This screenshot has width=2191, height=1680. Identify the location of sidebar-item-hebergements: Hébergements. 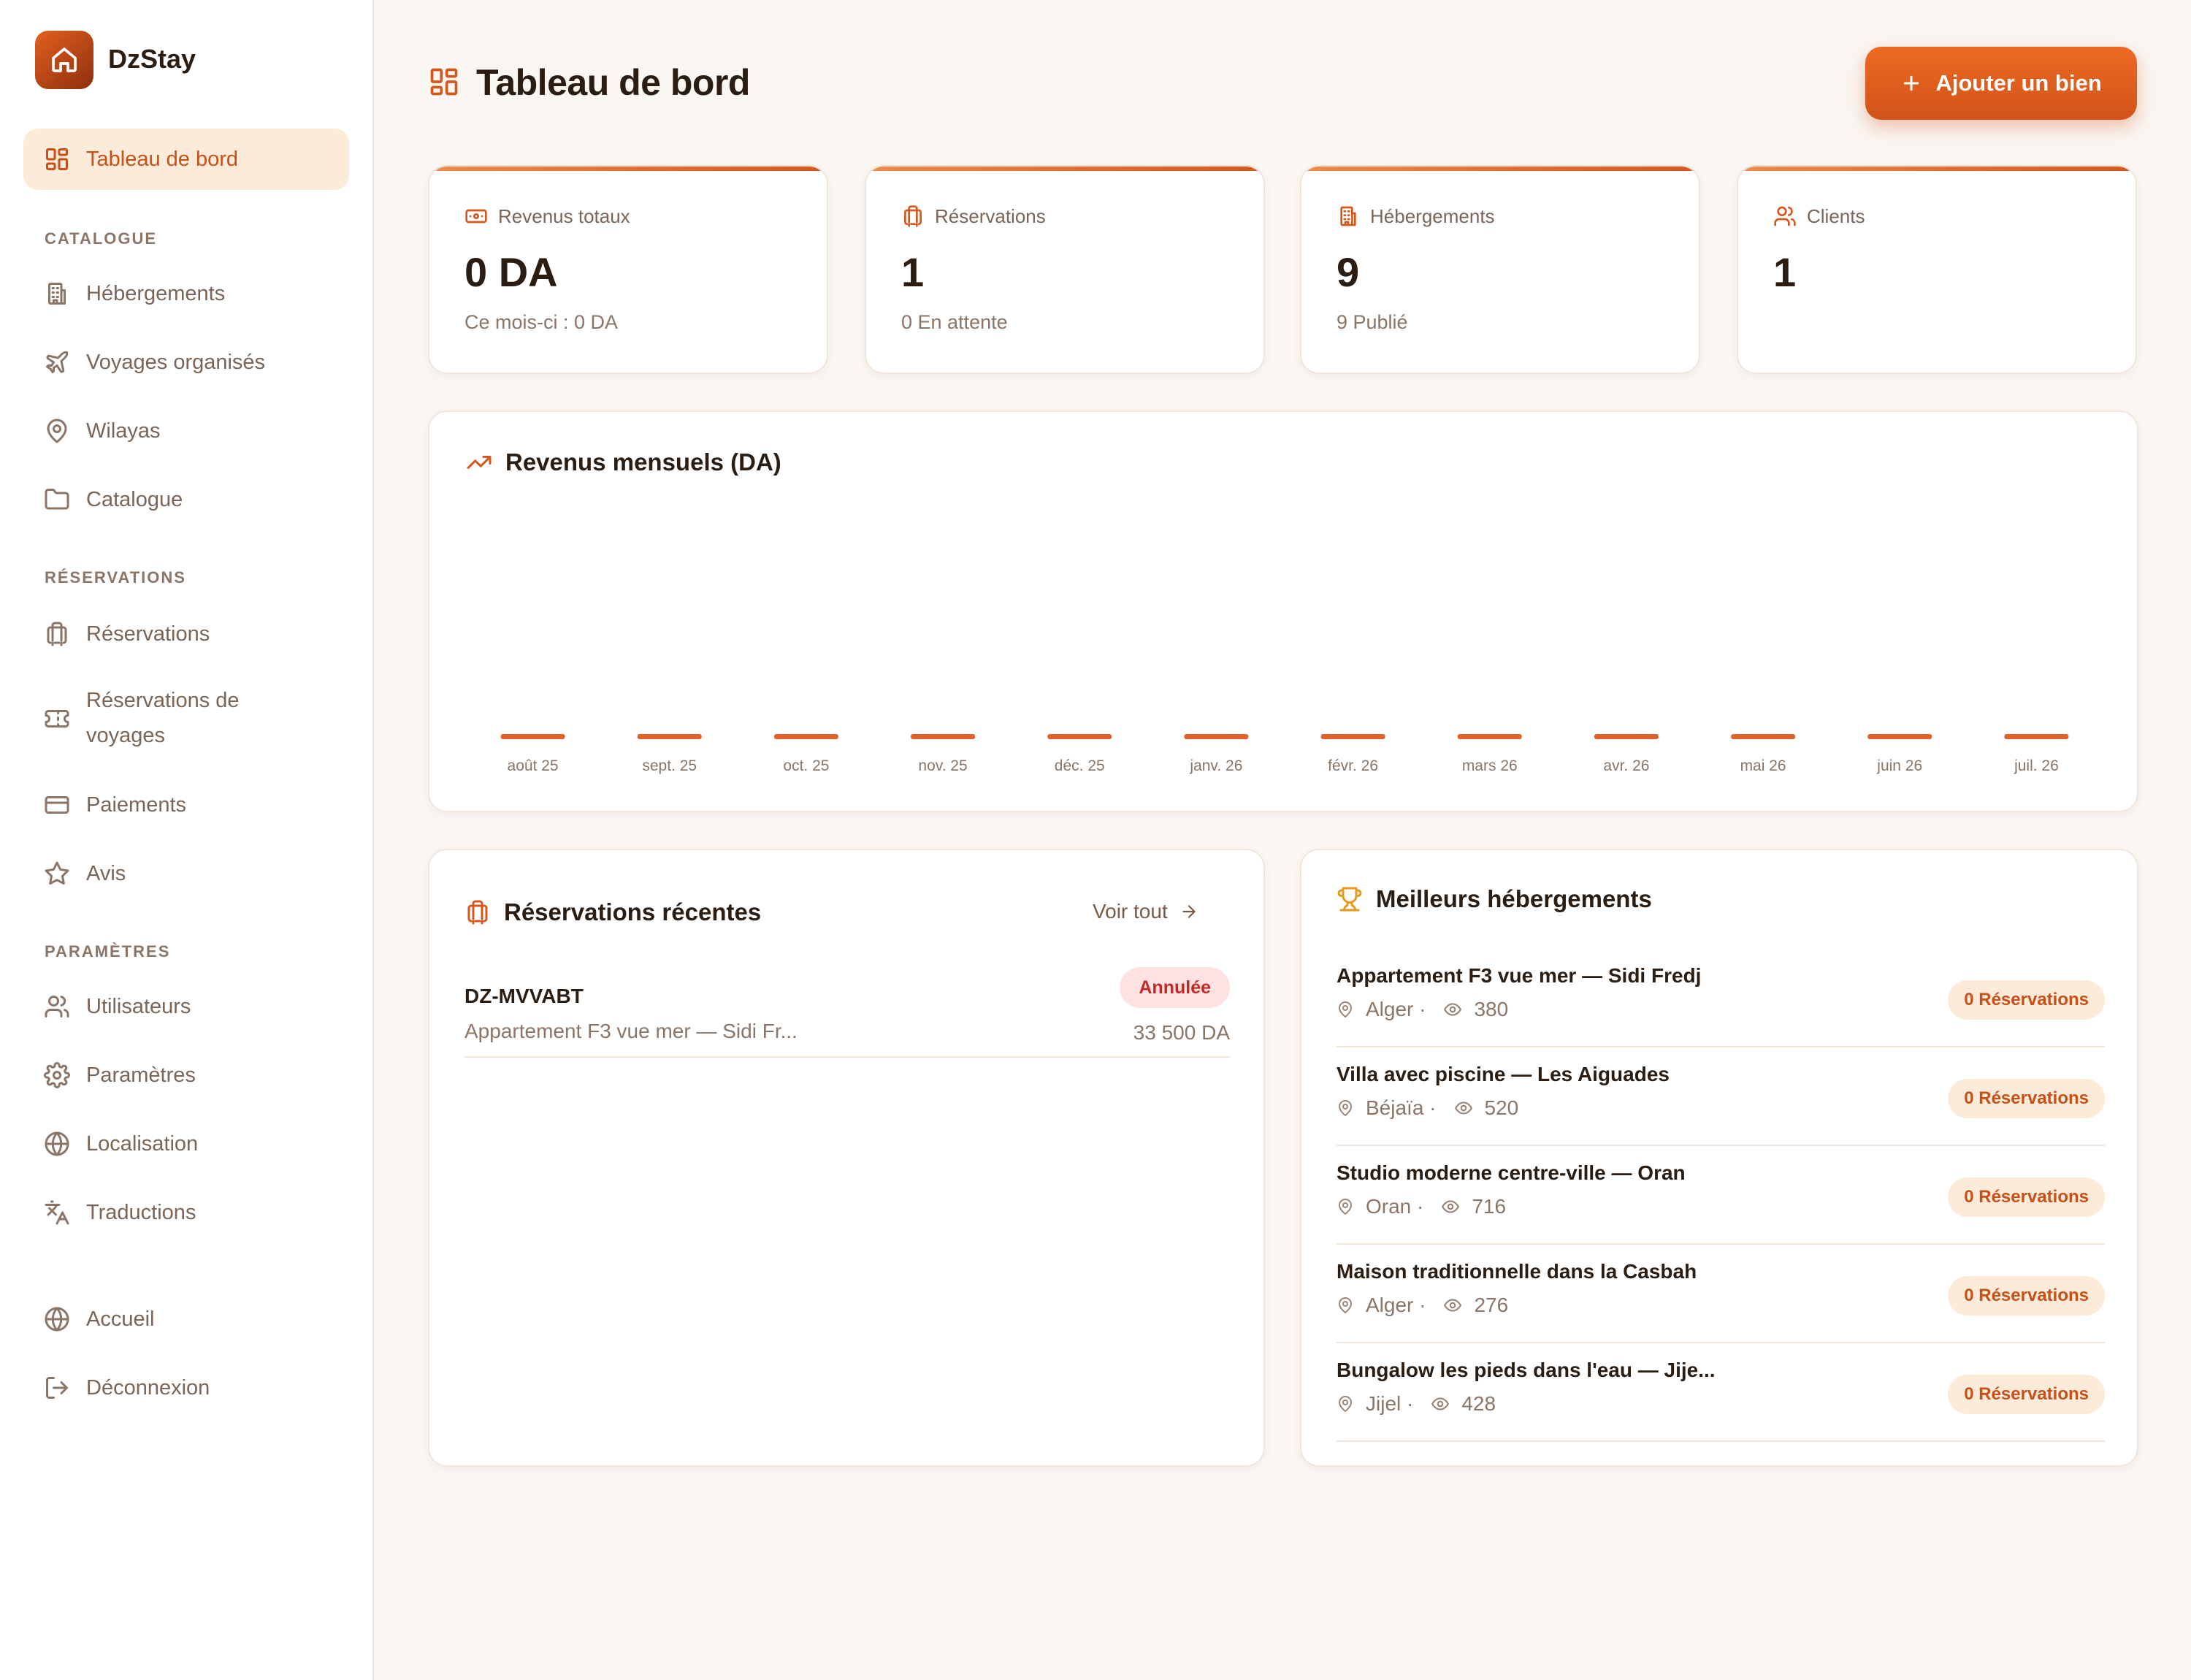
(186, 293).